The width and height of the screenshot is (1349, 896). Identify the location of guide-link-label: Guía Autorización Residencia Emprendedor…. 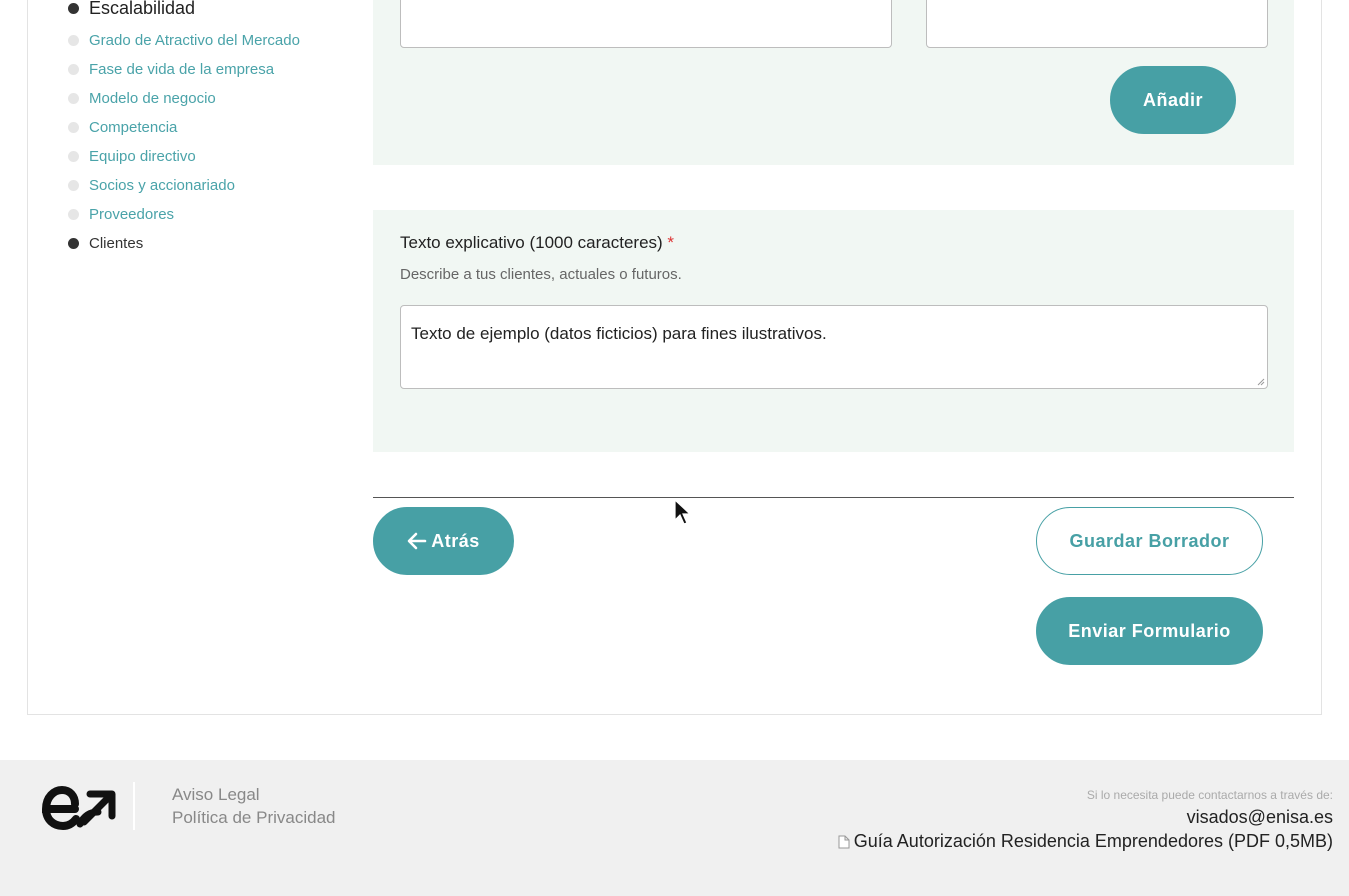
(1093, 841).